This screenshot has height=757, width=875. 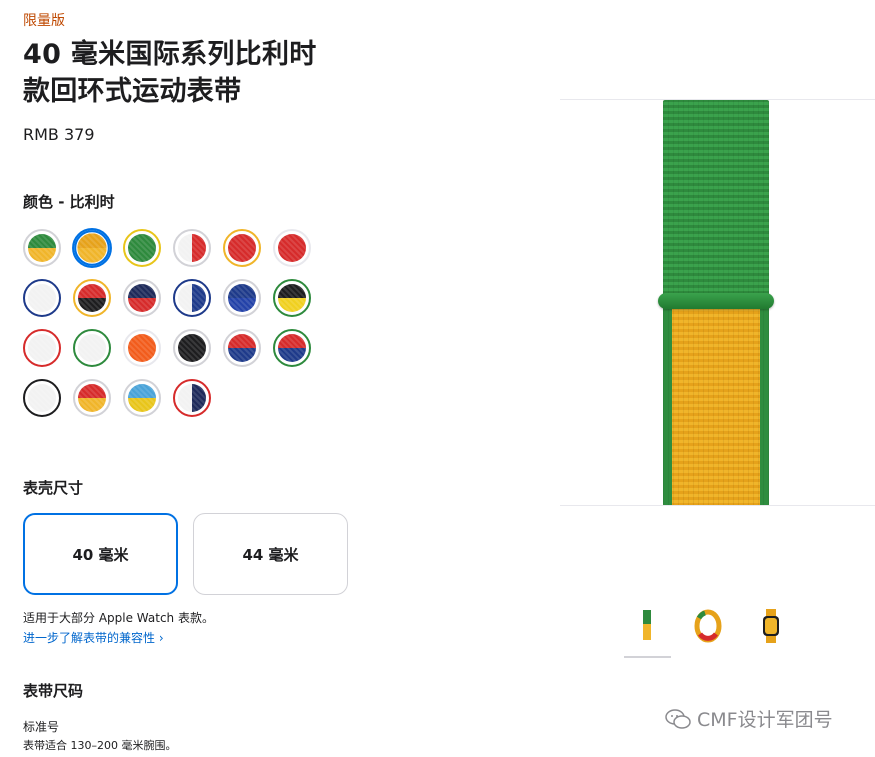 I want to click on selected-thumb-indicator, so click(x=647, y=657).